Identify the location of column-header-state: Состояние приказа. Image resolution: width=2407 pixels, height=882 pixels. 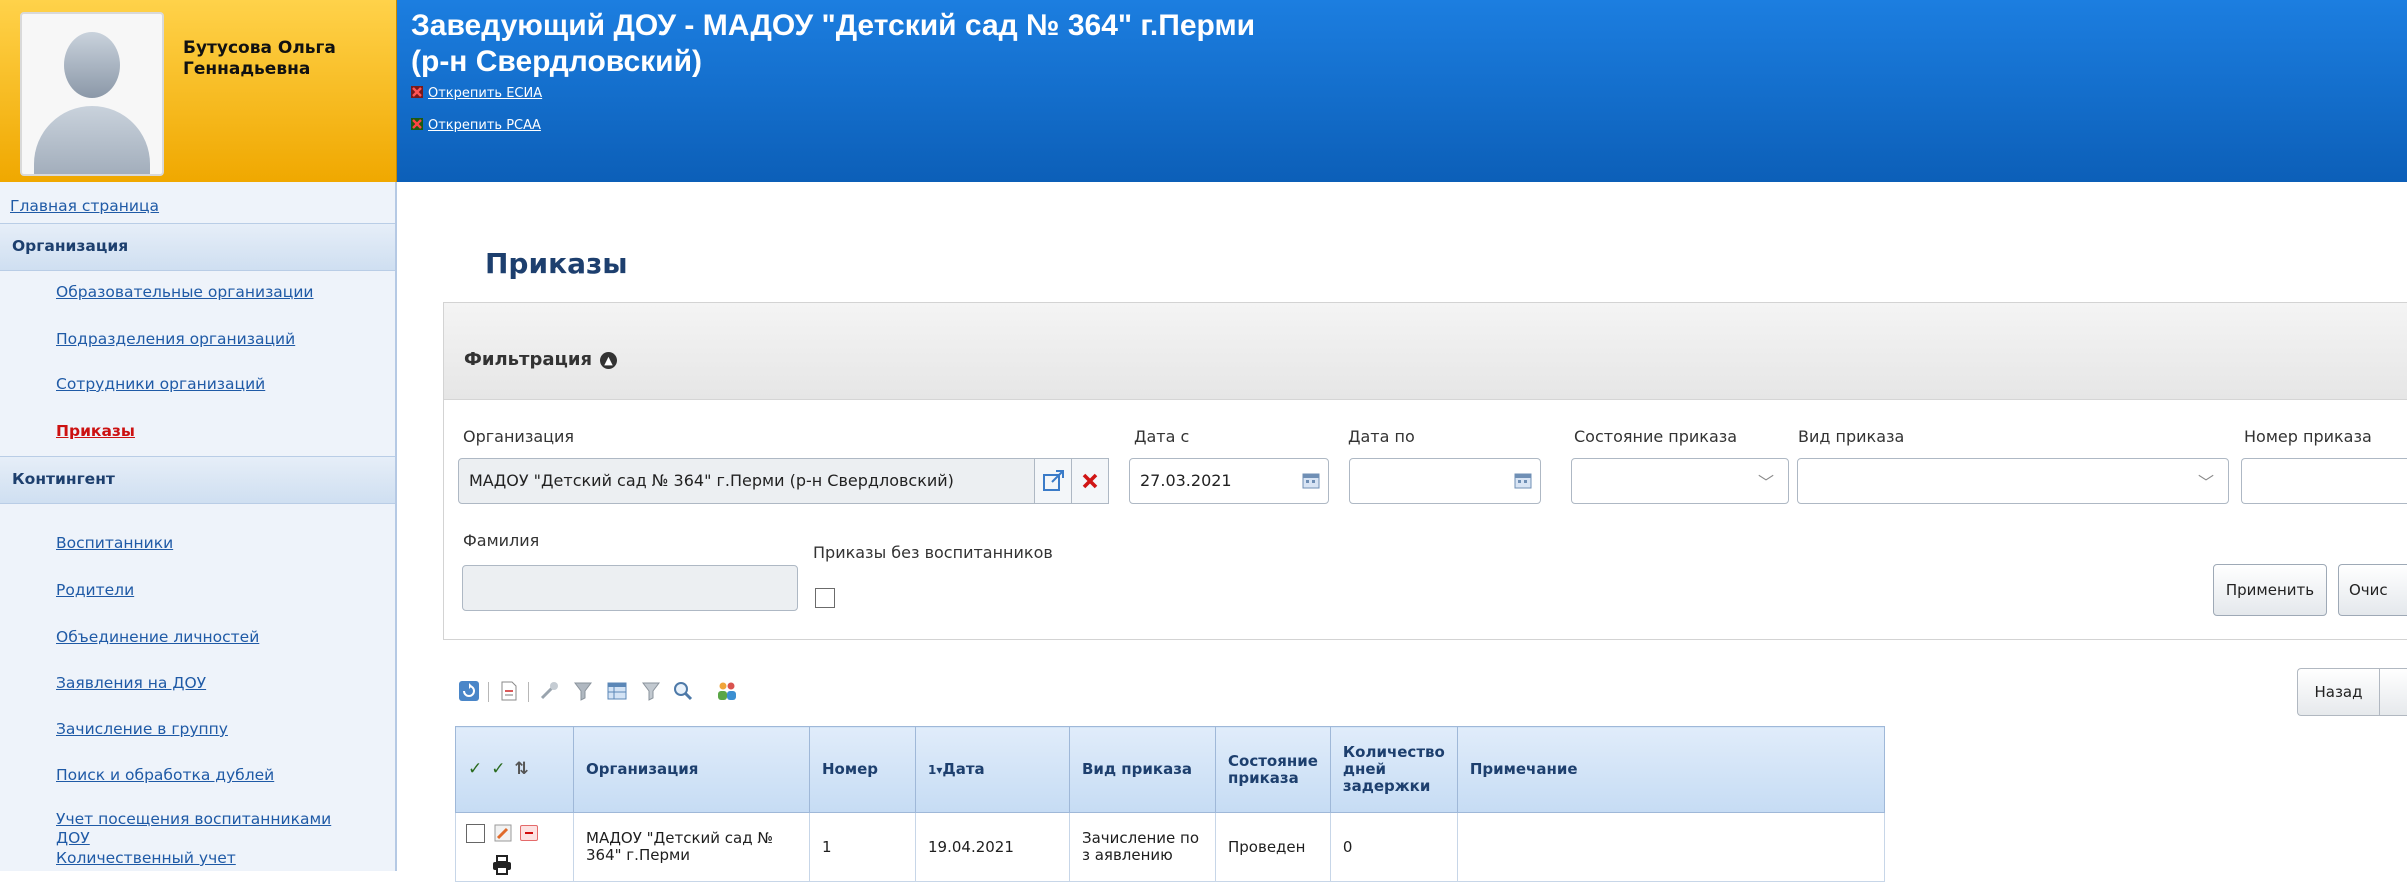
(1273, 769).